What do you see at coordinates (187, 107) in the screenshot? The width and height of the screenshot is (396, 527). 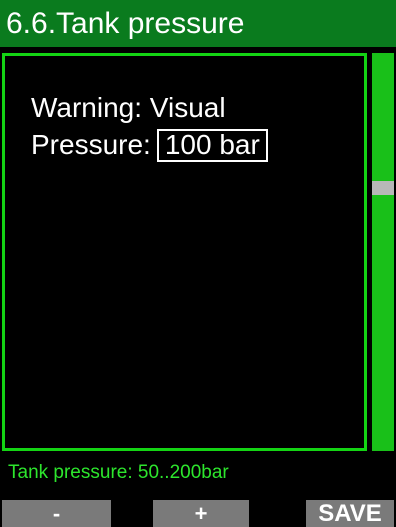 I see `warning-value: Visual` at bounding box center [187, 107].